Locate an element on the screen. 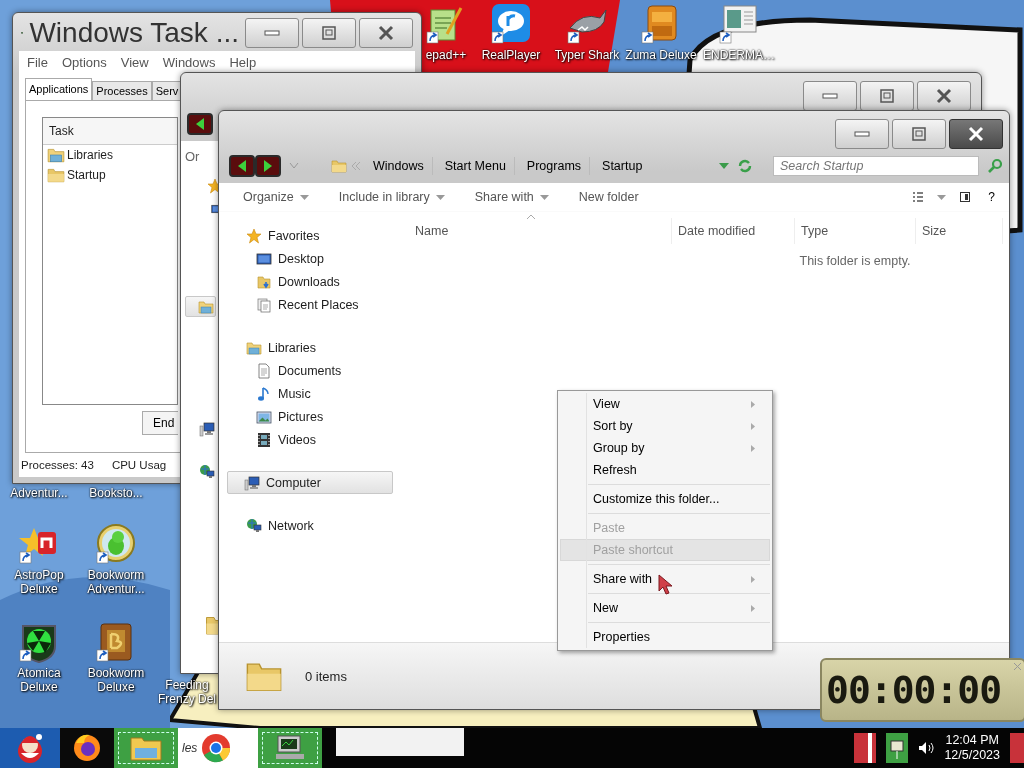 The width and height of the screenshot is (1024, 768). icon-label: Bookworm Deluxe is located at coordinates (116, 680).